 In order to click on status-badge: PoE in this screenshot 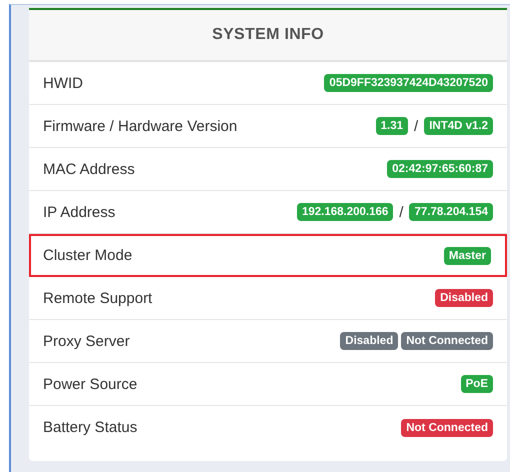, I will do `click(476, 384)`.